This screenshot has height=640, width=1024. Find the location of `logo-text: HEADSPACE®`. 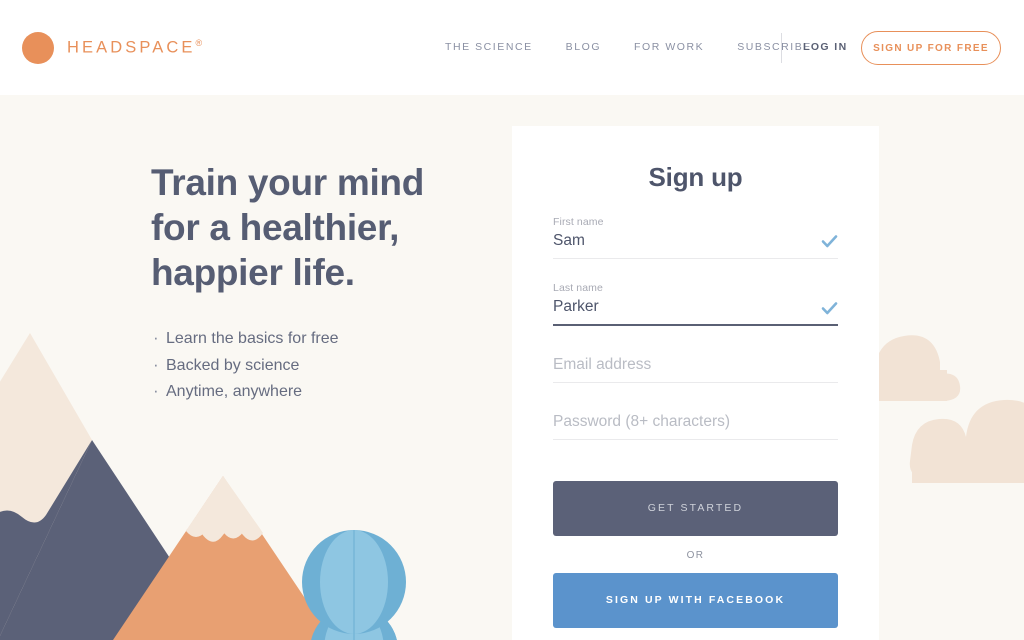

logo-text: HEADSPACE® is located at coordinates (135, 47).